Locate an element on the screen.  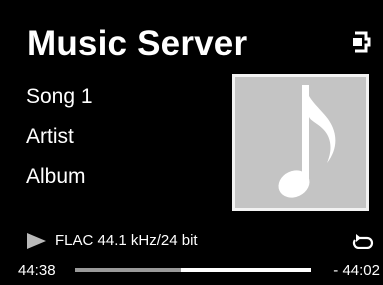
repeat-icon is located at coordinates (363, 241).